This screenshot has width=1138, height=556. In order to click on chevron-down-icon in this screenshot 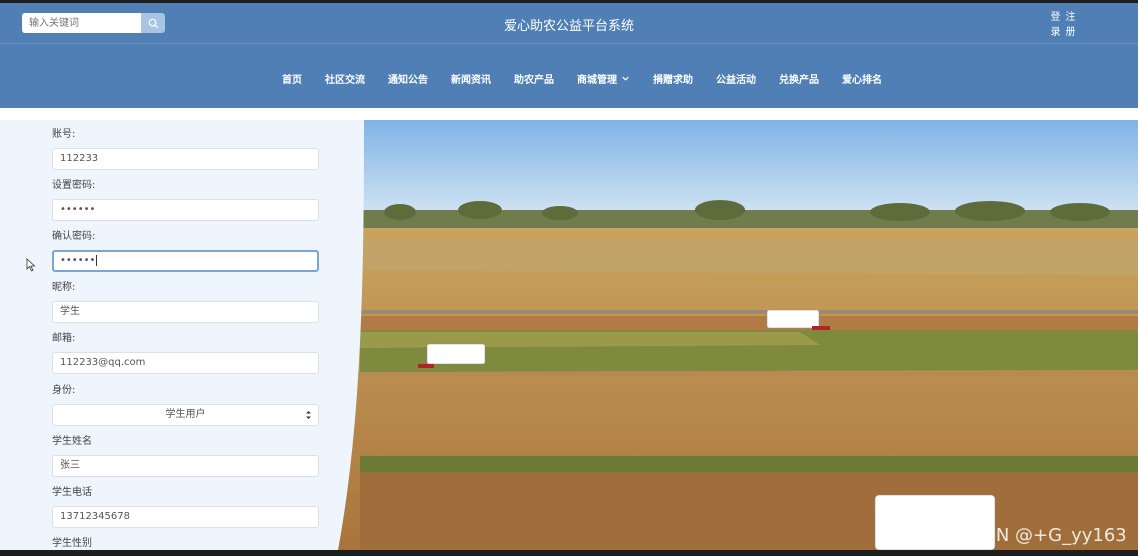, I will do `click(625, 78)`.